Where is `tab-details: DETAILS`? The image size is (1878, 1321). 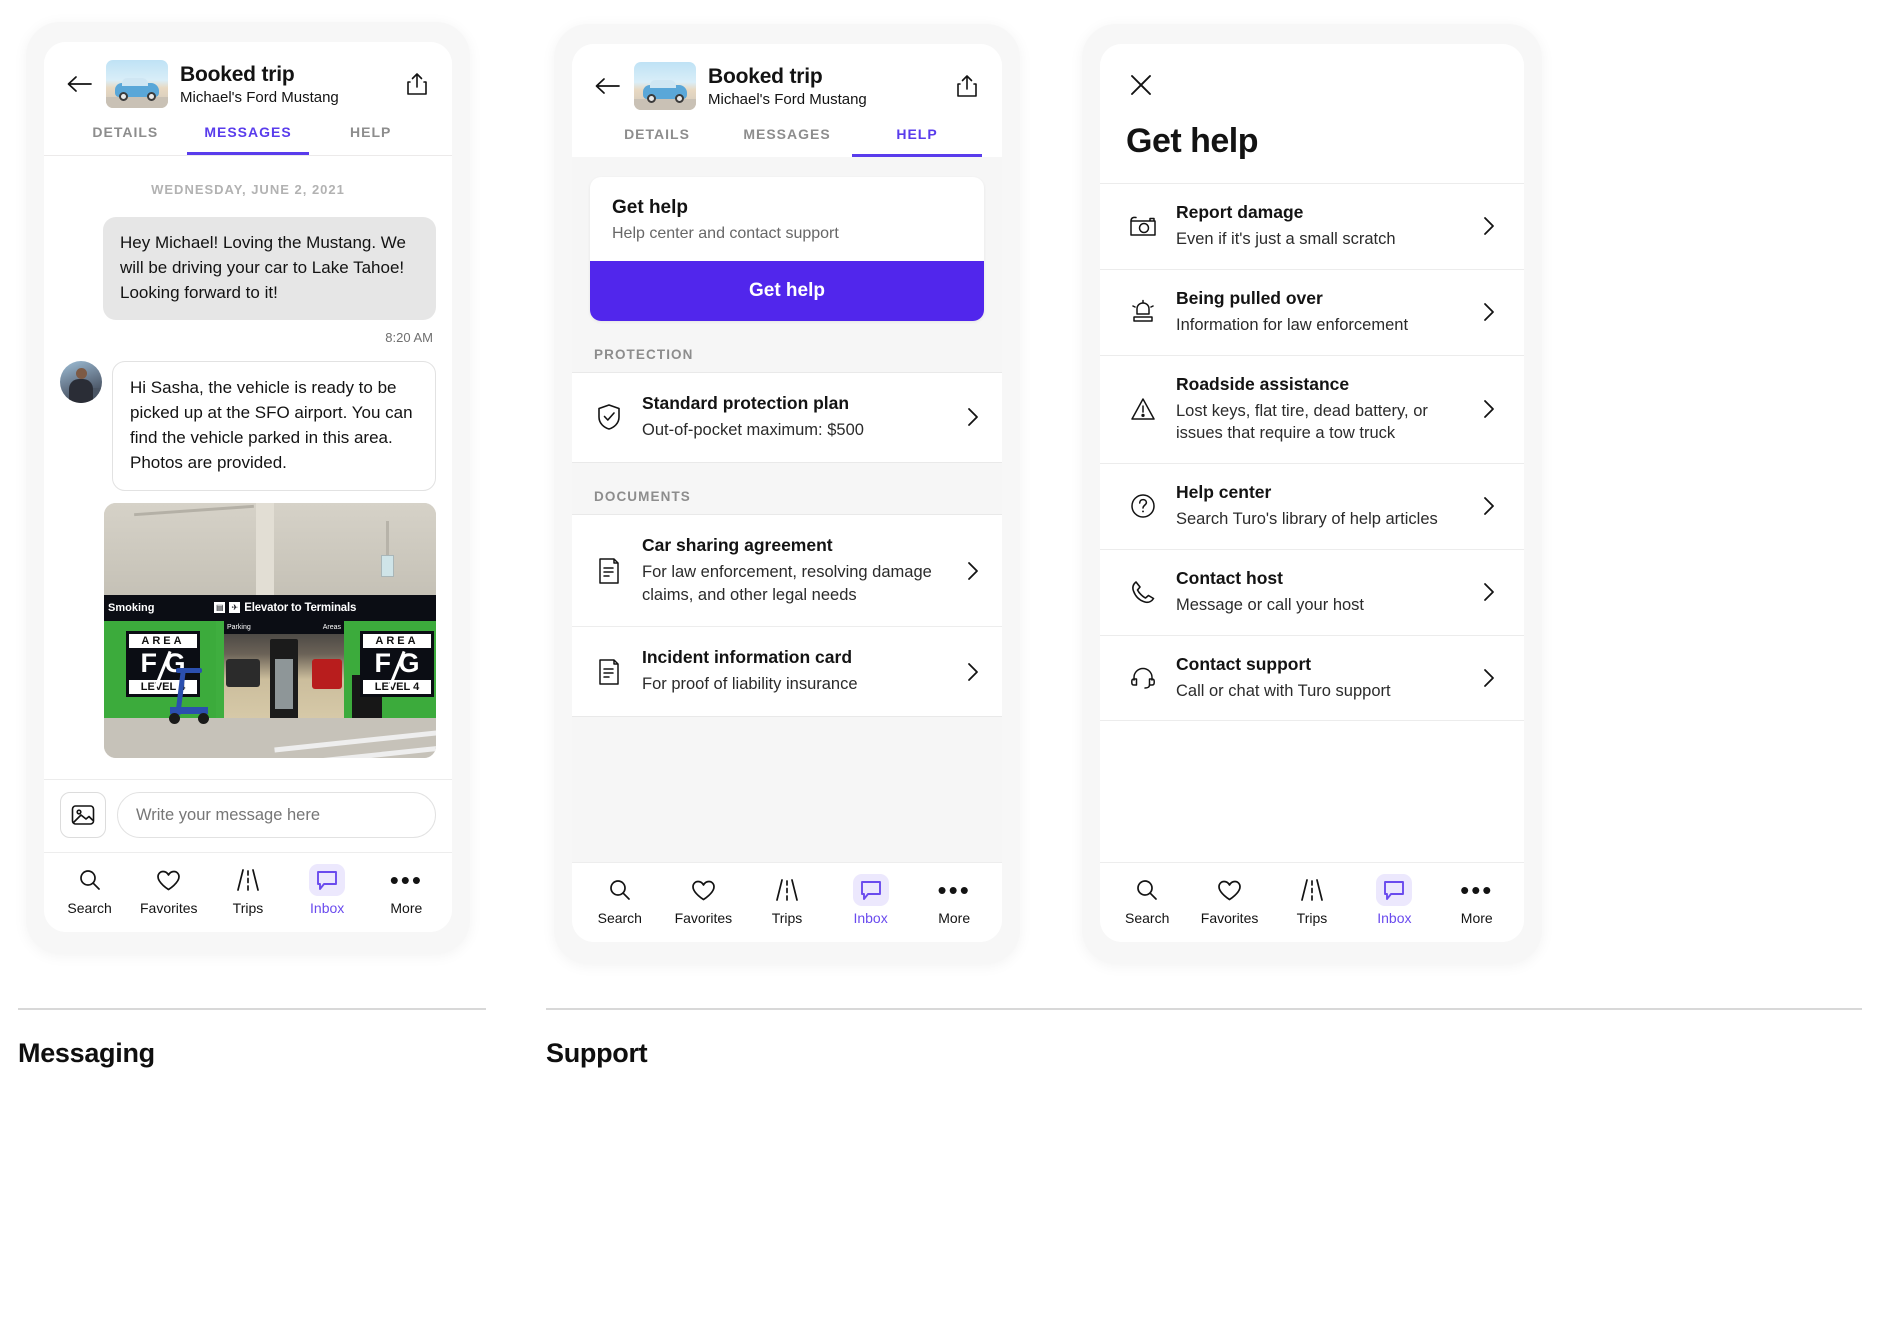
tab-details: DETAILS is located at coordinates (125, 139).